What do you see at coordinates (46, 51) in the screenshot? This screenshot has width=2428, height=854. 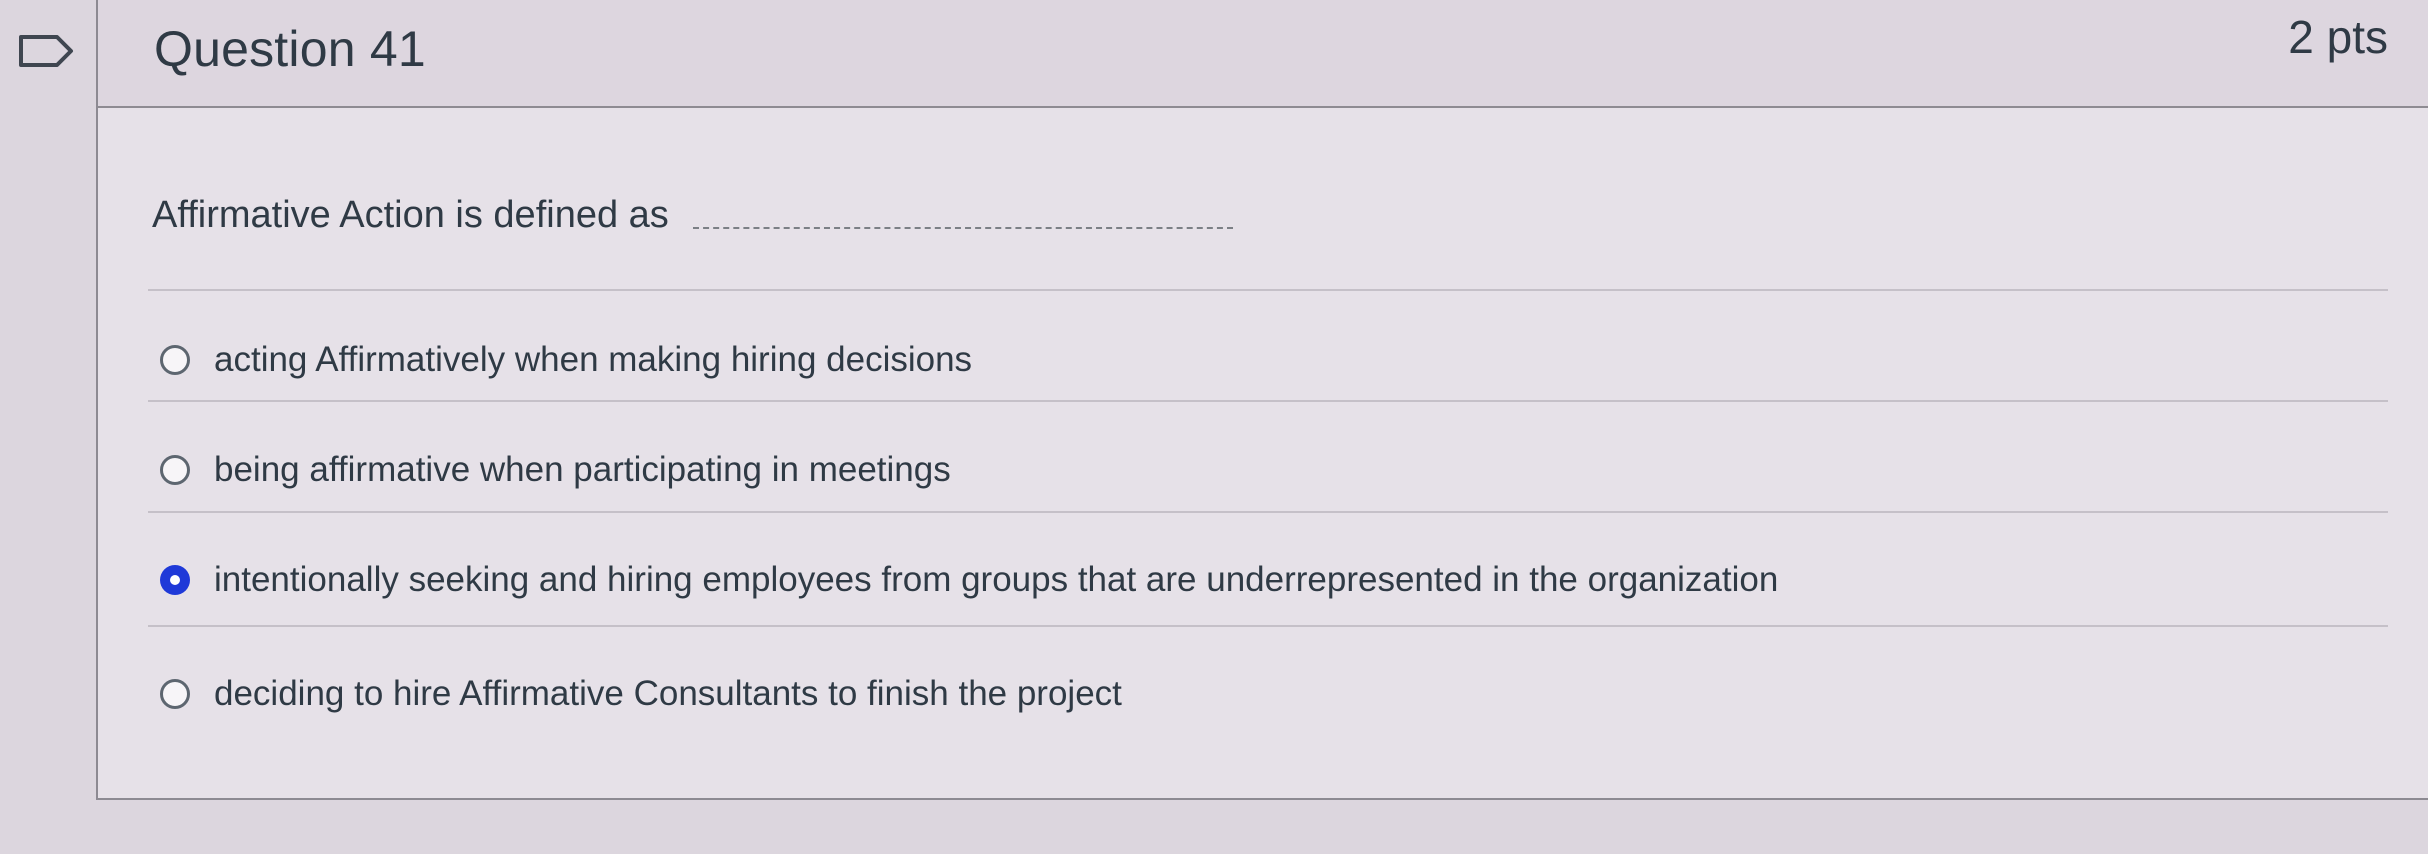 I see `flag-icon` at bounding box center [46, 51].